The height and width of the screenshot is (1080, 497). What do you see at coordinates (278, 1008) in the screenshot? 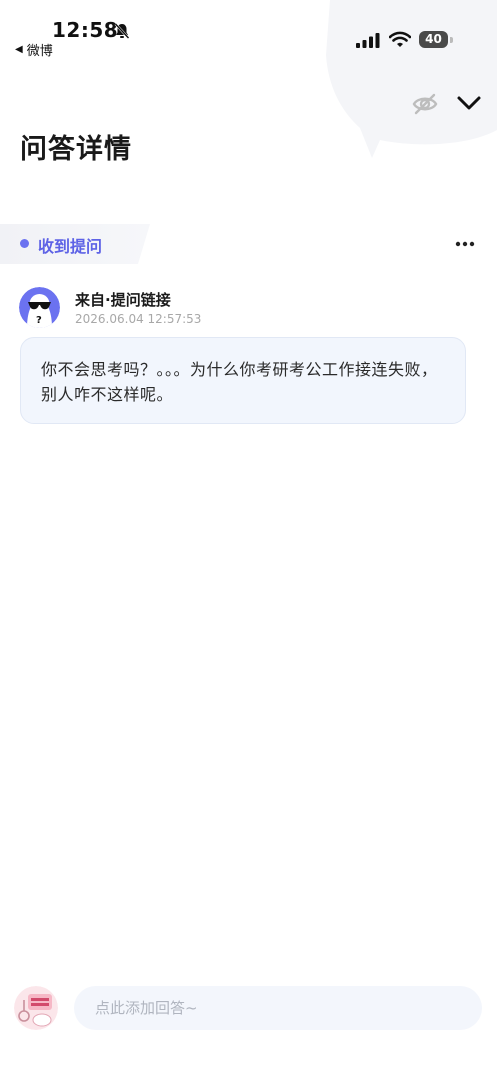
I see `answer-input: 点此添加回答~` at bounding box center [278, 1008].